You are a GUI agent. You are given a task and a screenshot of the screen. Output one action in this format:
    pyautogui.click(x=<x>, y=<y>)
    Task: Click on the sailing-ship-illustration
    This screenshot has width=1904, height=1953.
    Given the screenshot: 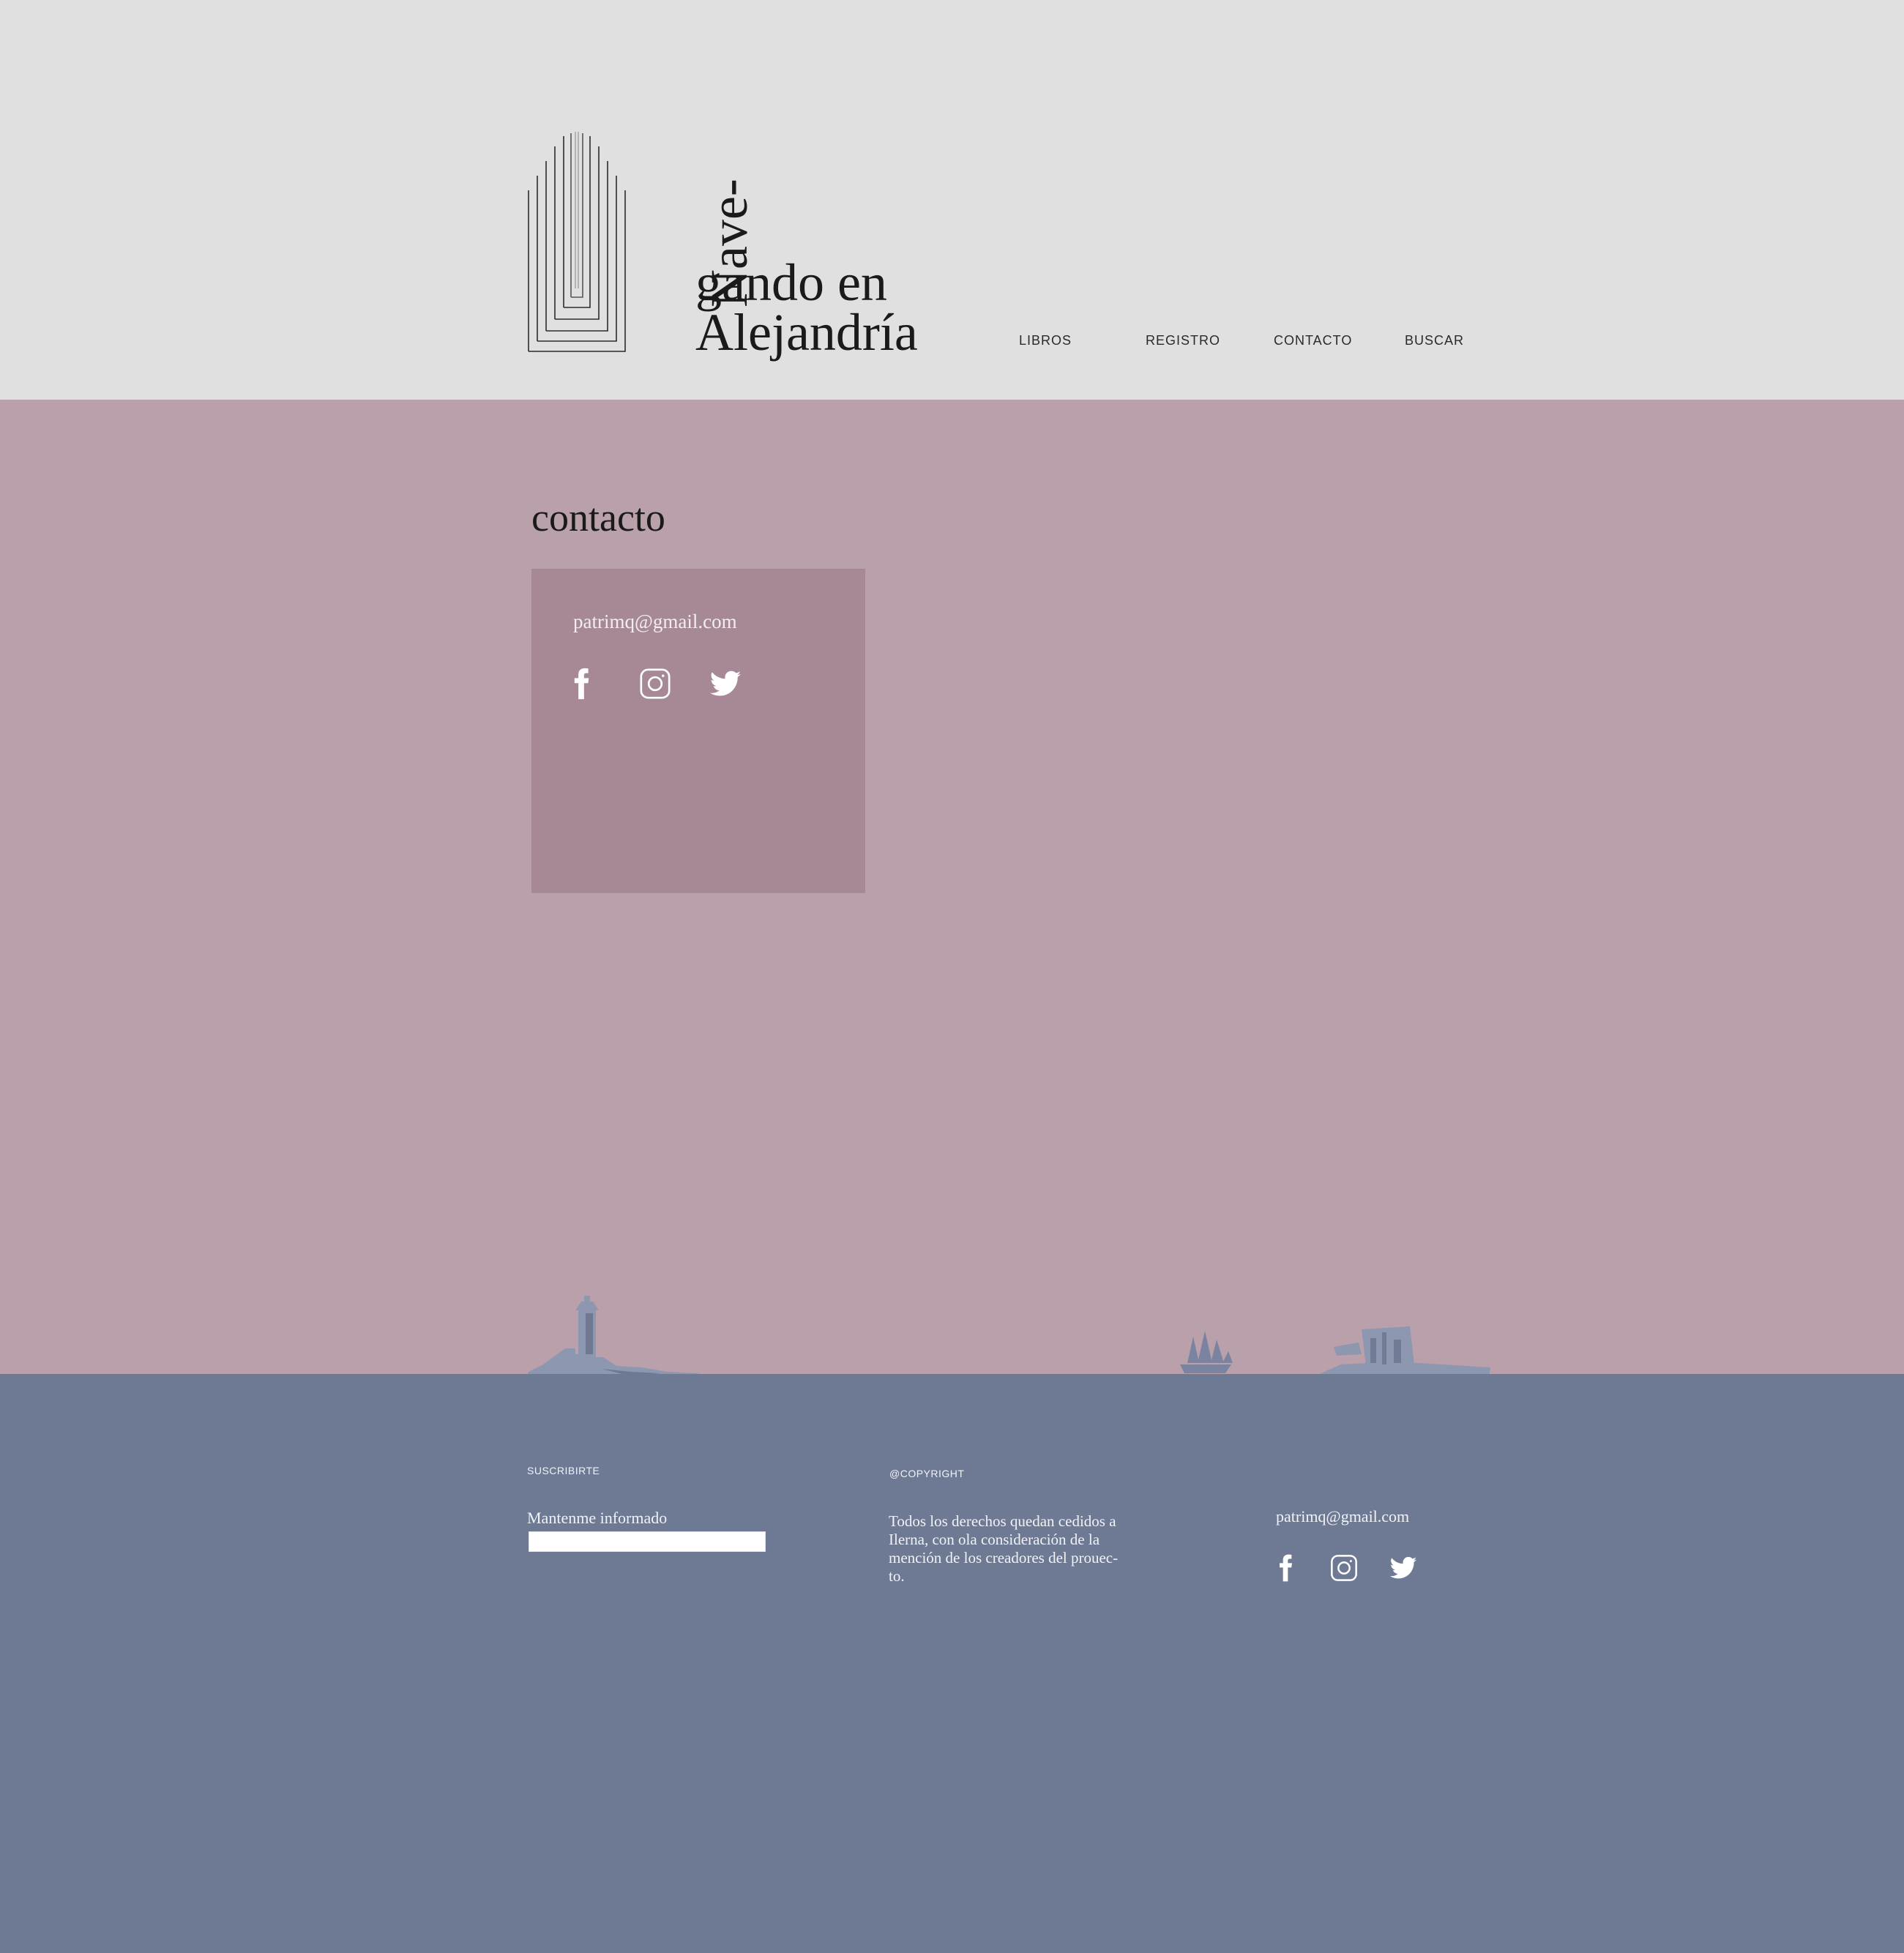 What is the action you would take?
    pyautogui.click(x=1206, y=1352)
    